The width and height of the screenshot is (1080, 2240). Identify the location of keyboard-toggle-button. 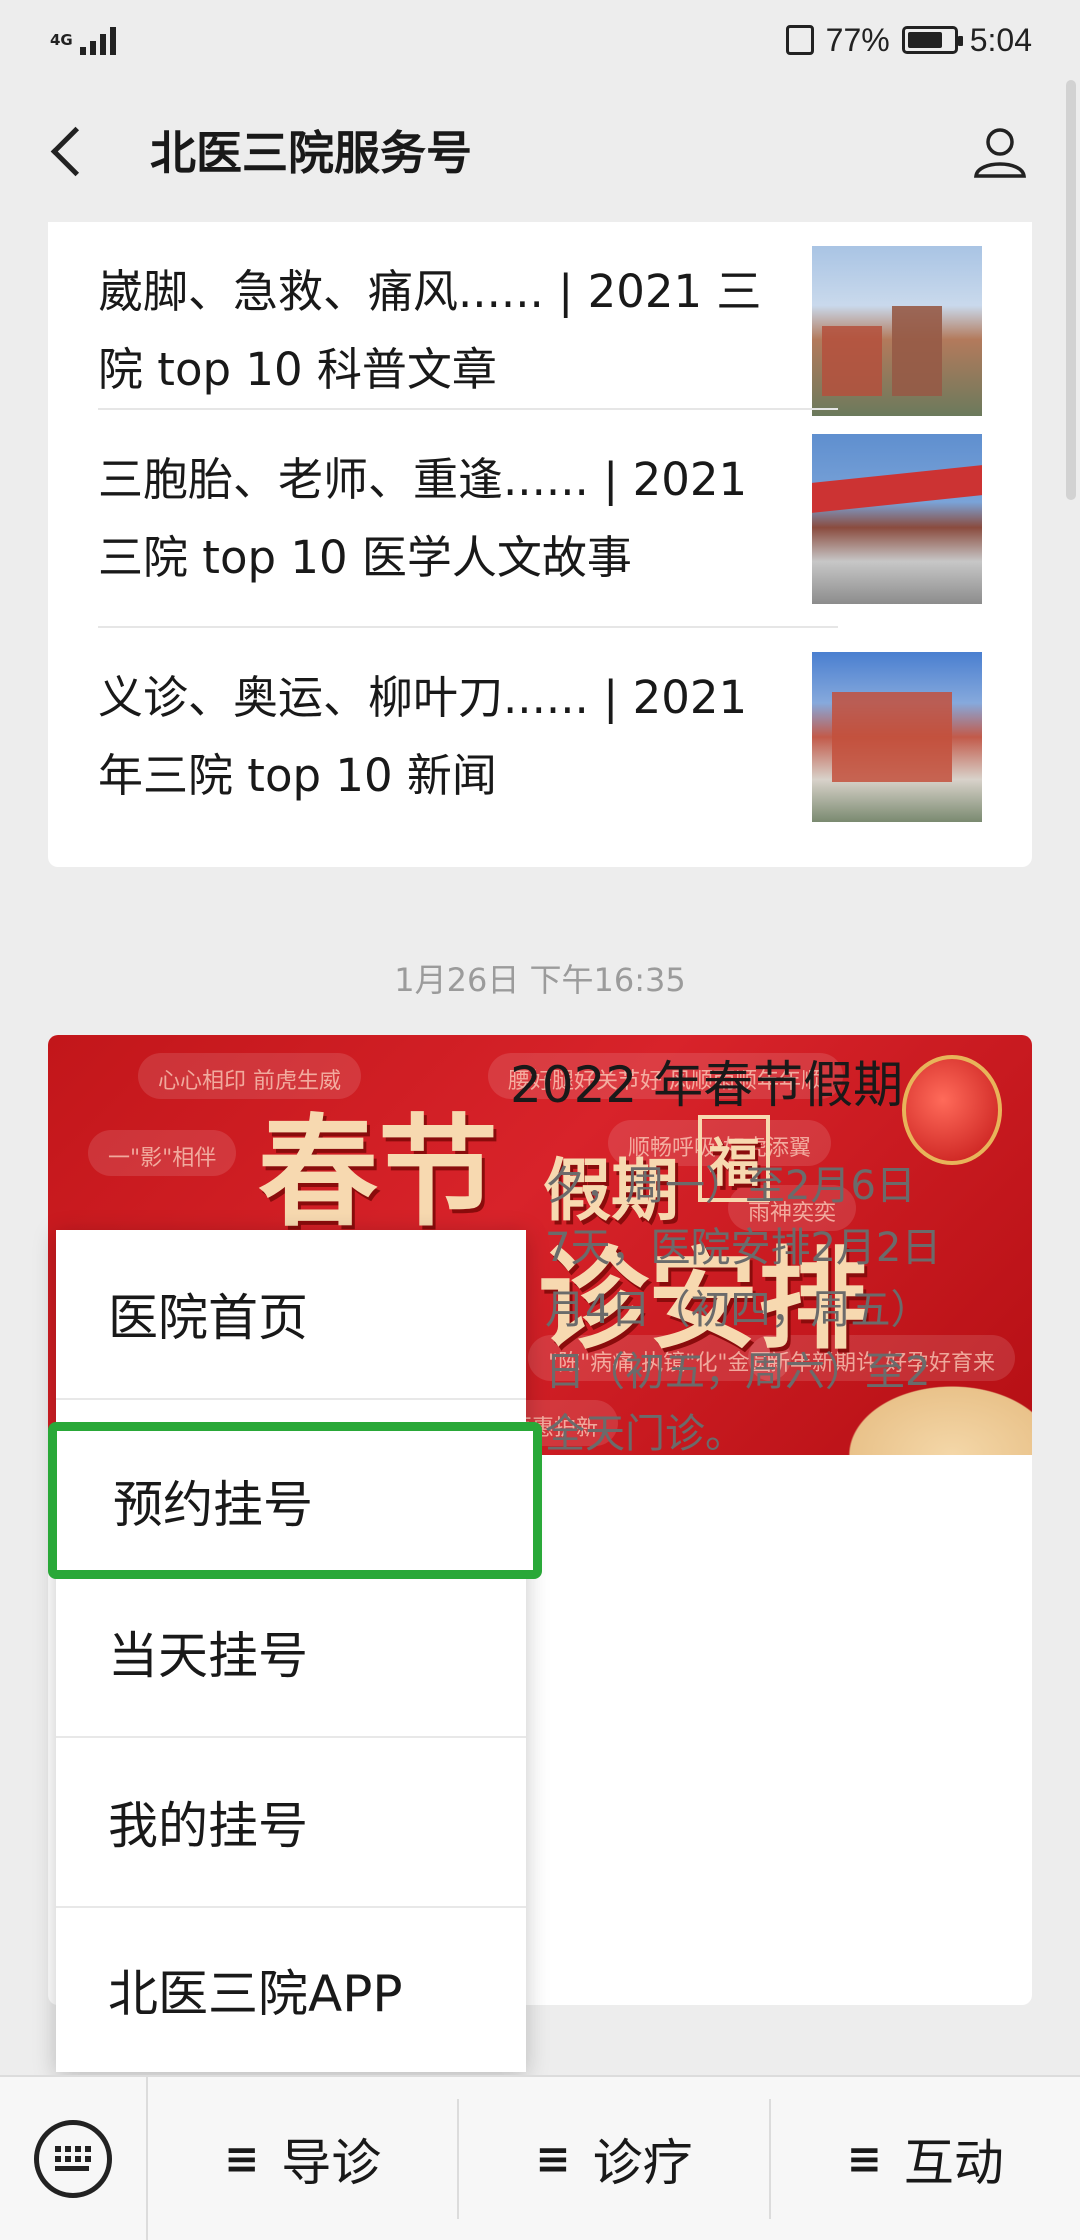
(74, 2158).